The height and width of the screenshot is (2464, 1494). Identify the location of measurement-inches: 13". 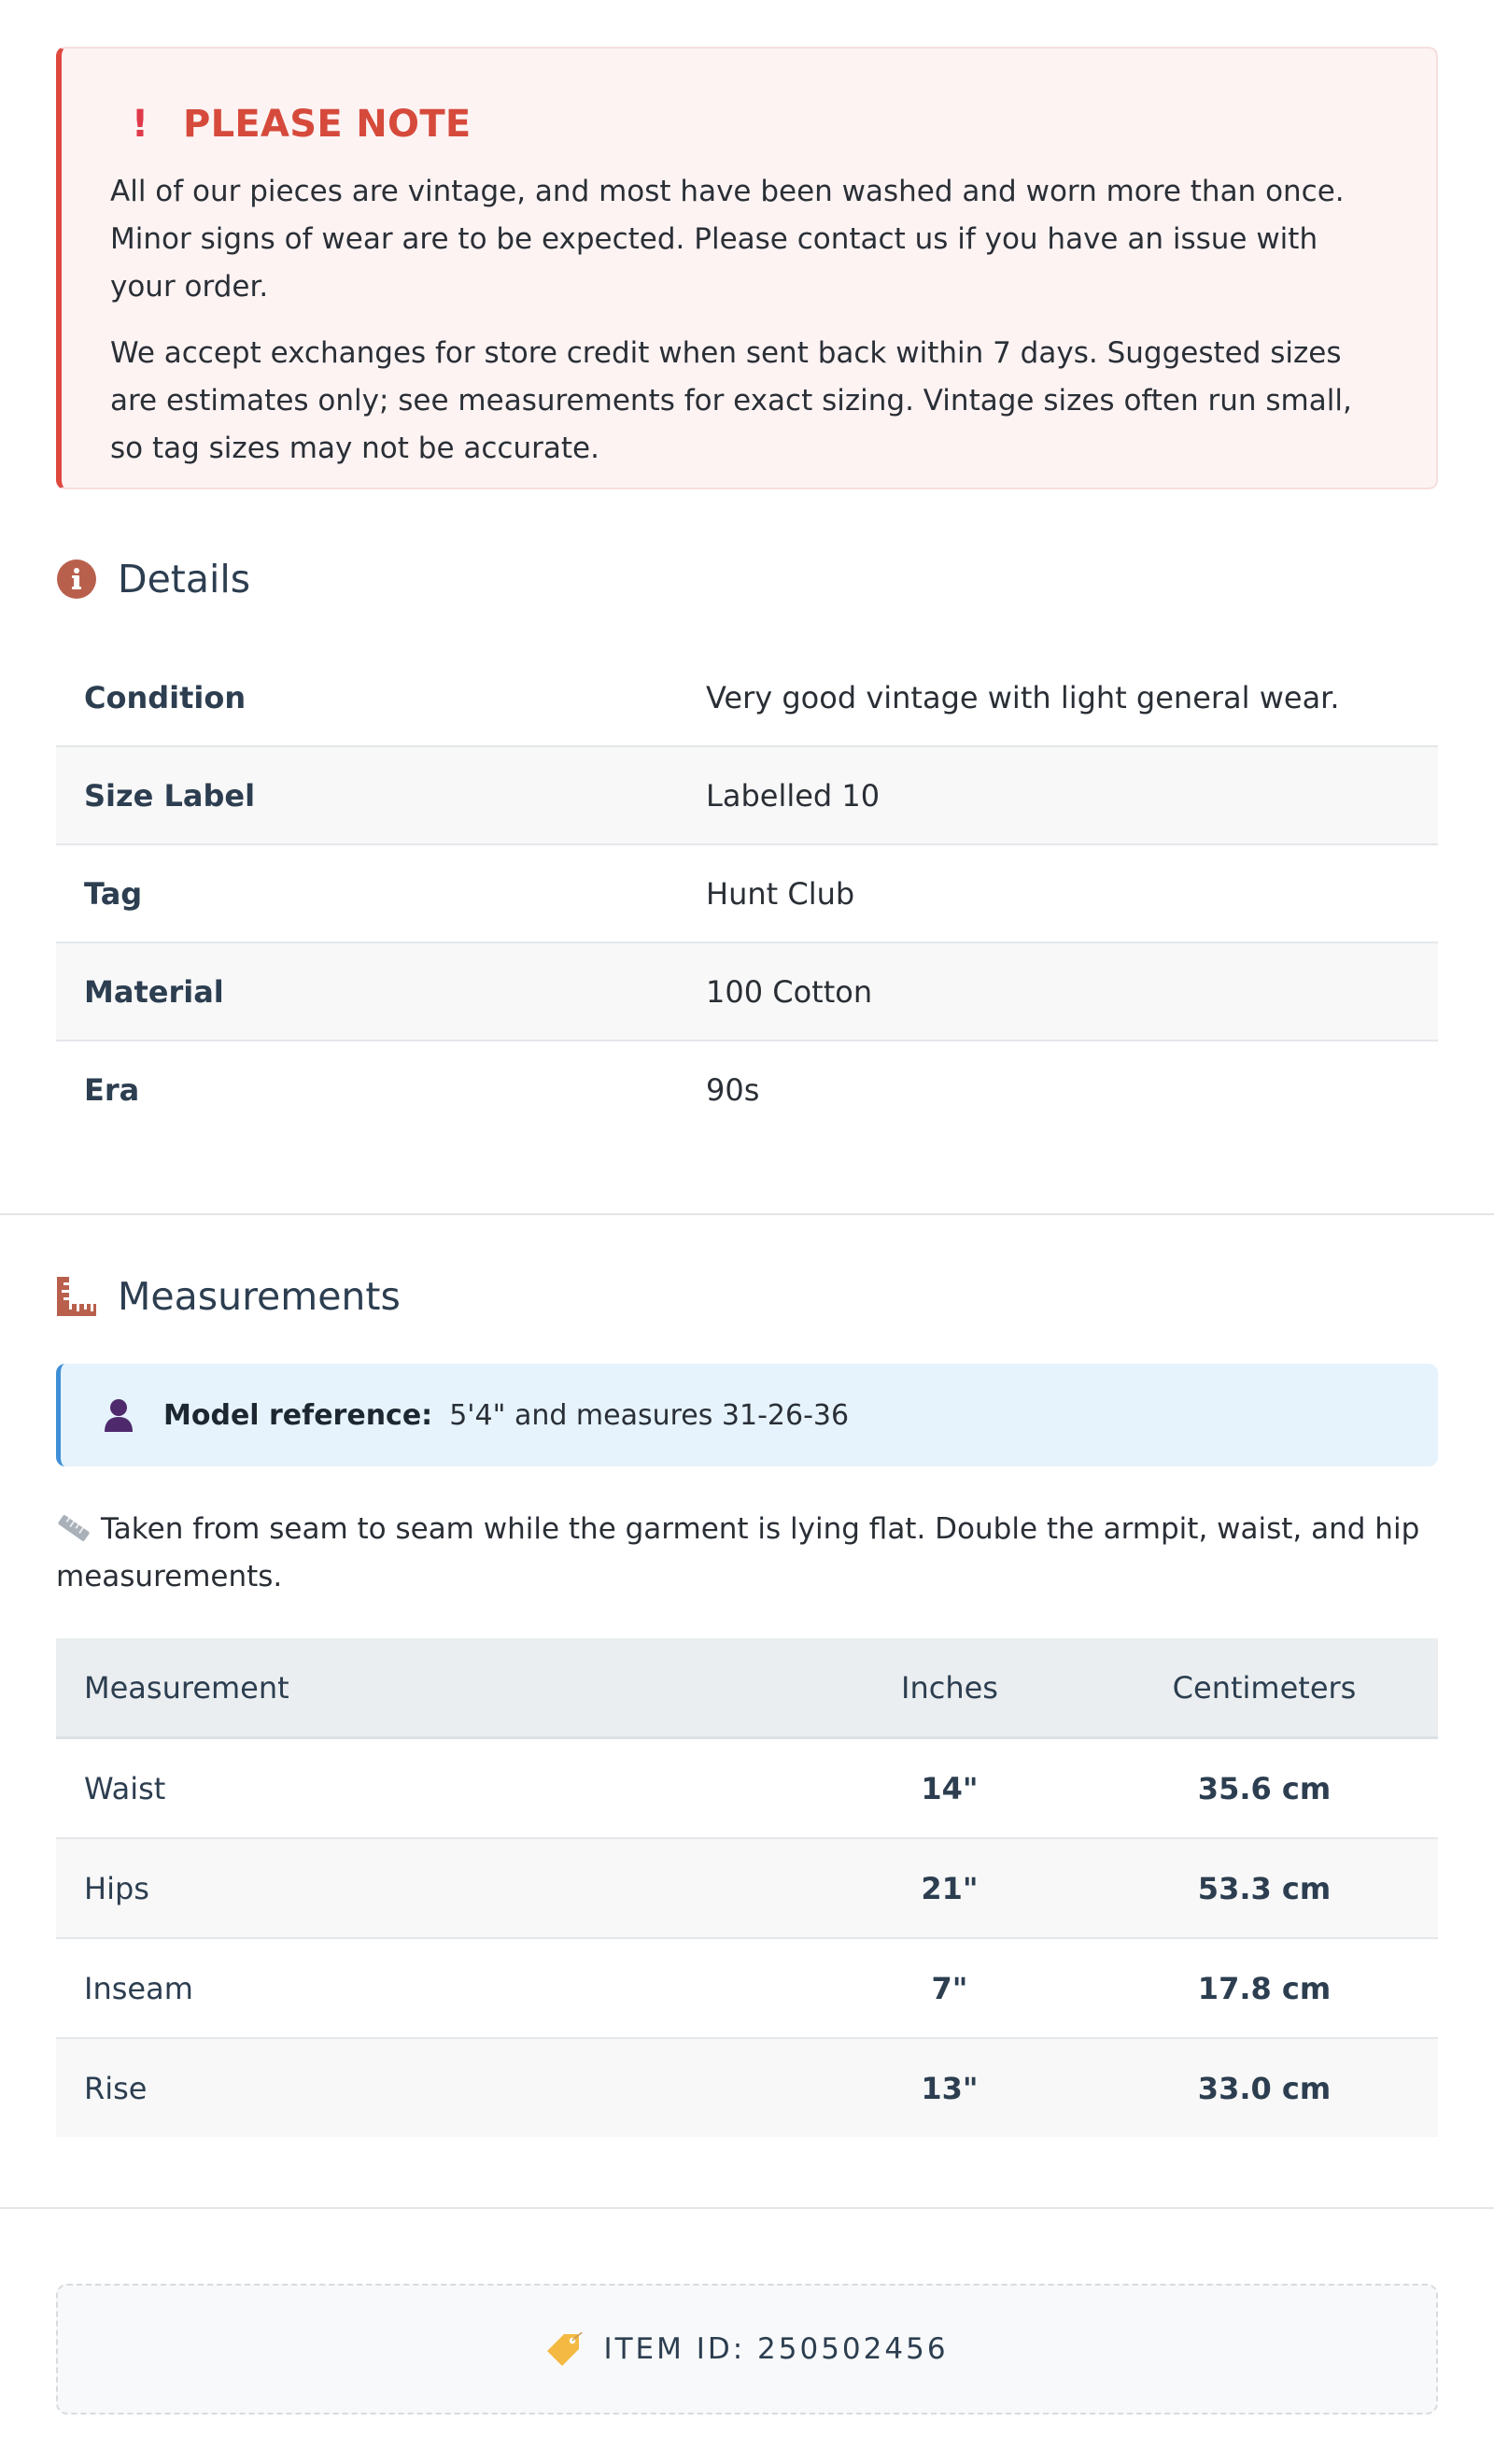
(950, 2088).